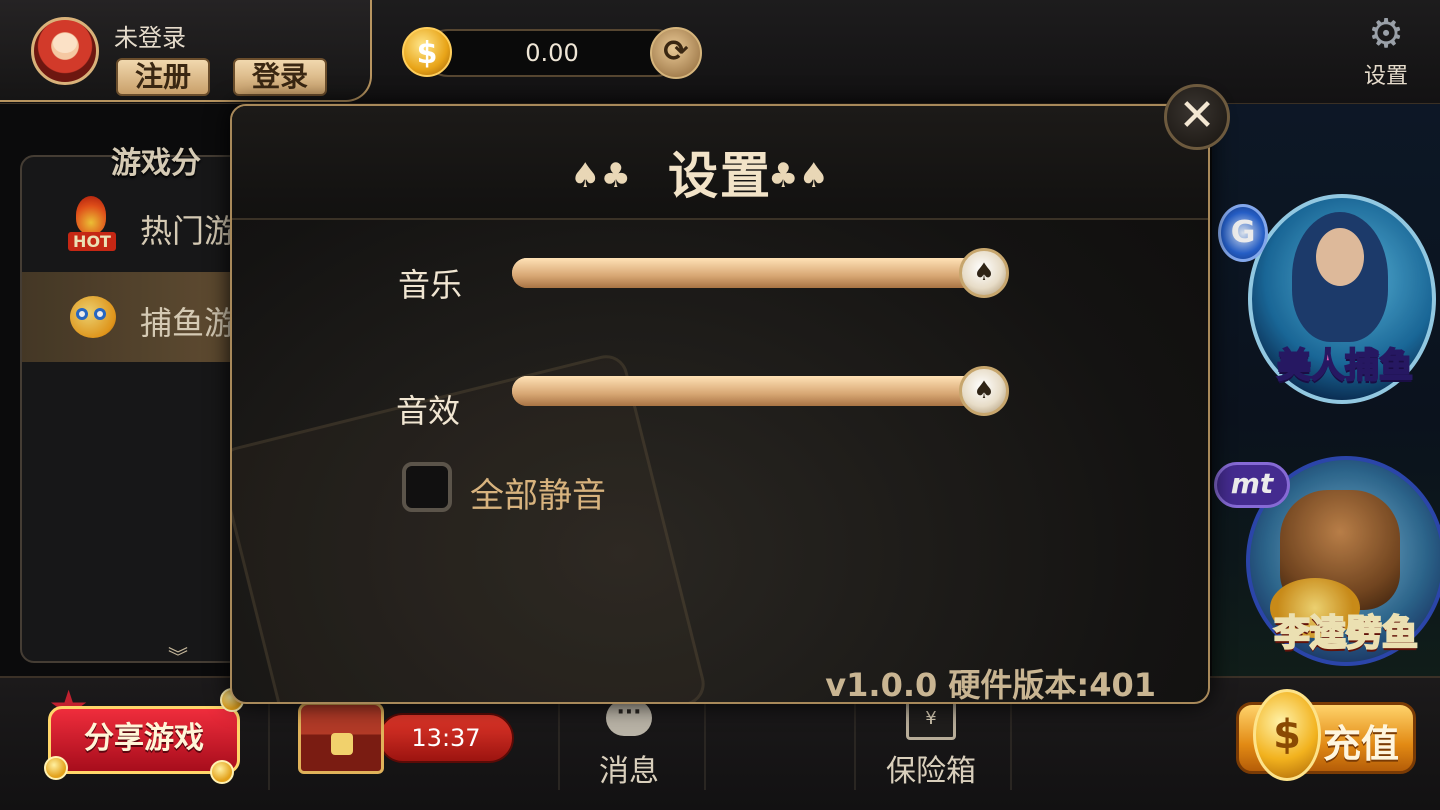 The width and height of the screenshot is (1440, 810). Describe the element at coordinates (1197, 117) in the screenshot. I see `close-icon: ✕` at that location.